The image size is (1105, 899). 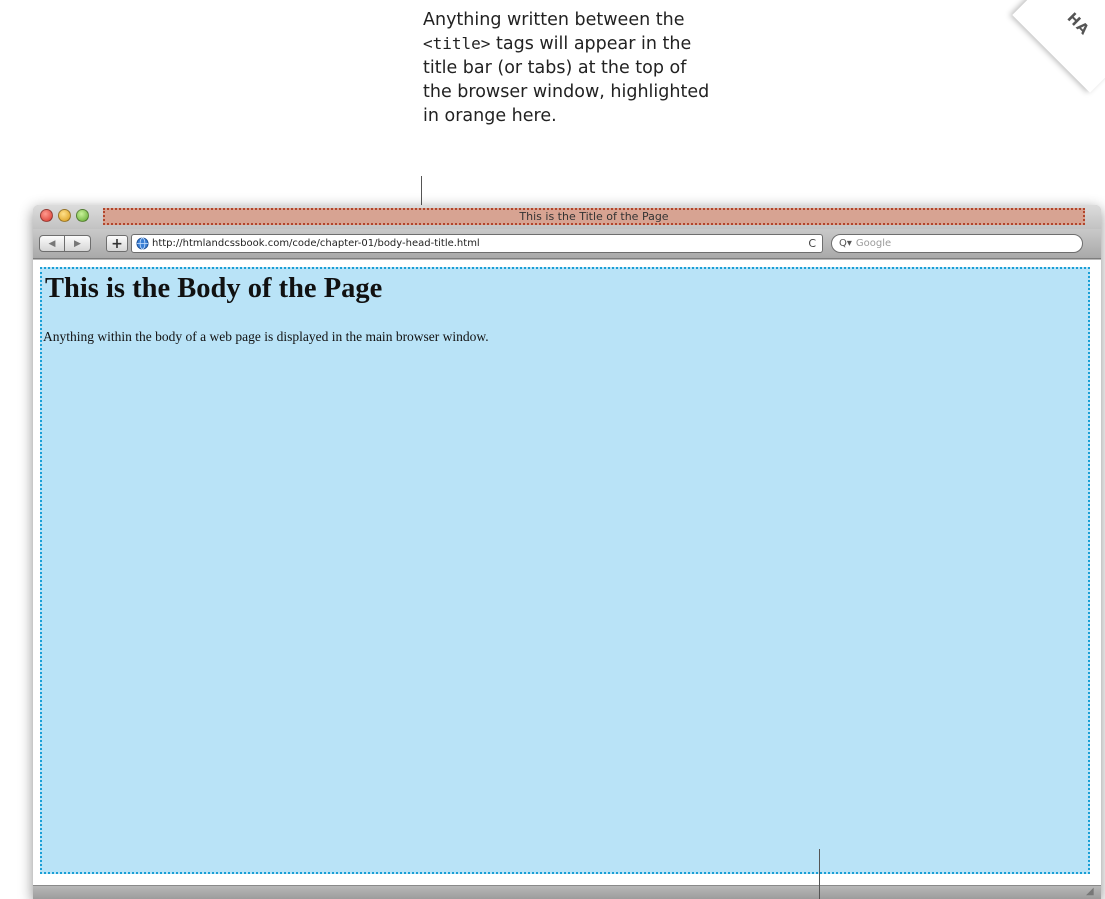 What do you see at coordinates (567, 892) in the screenshot?
I see `status-bar: ◢` at bounding box center [567, 892].